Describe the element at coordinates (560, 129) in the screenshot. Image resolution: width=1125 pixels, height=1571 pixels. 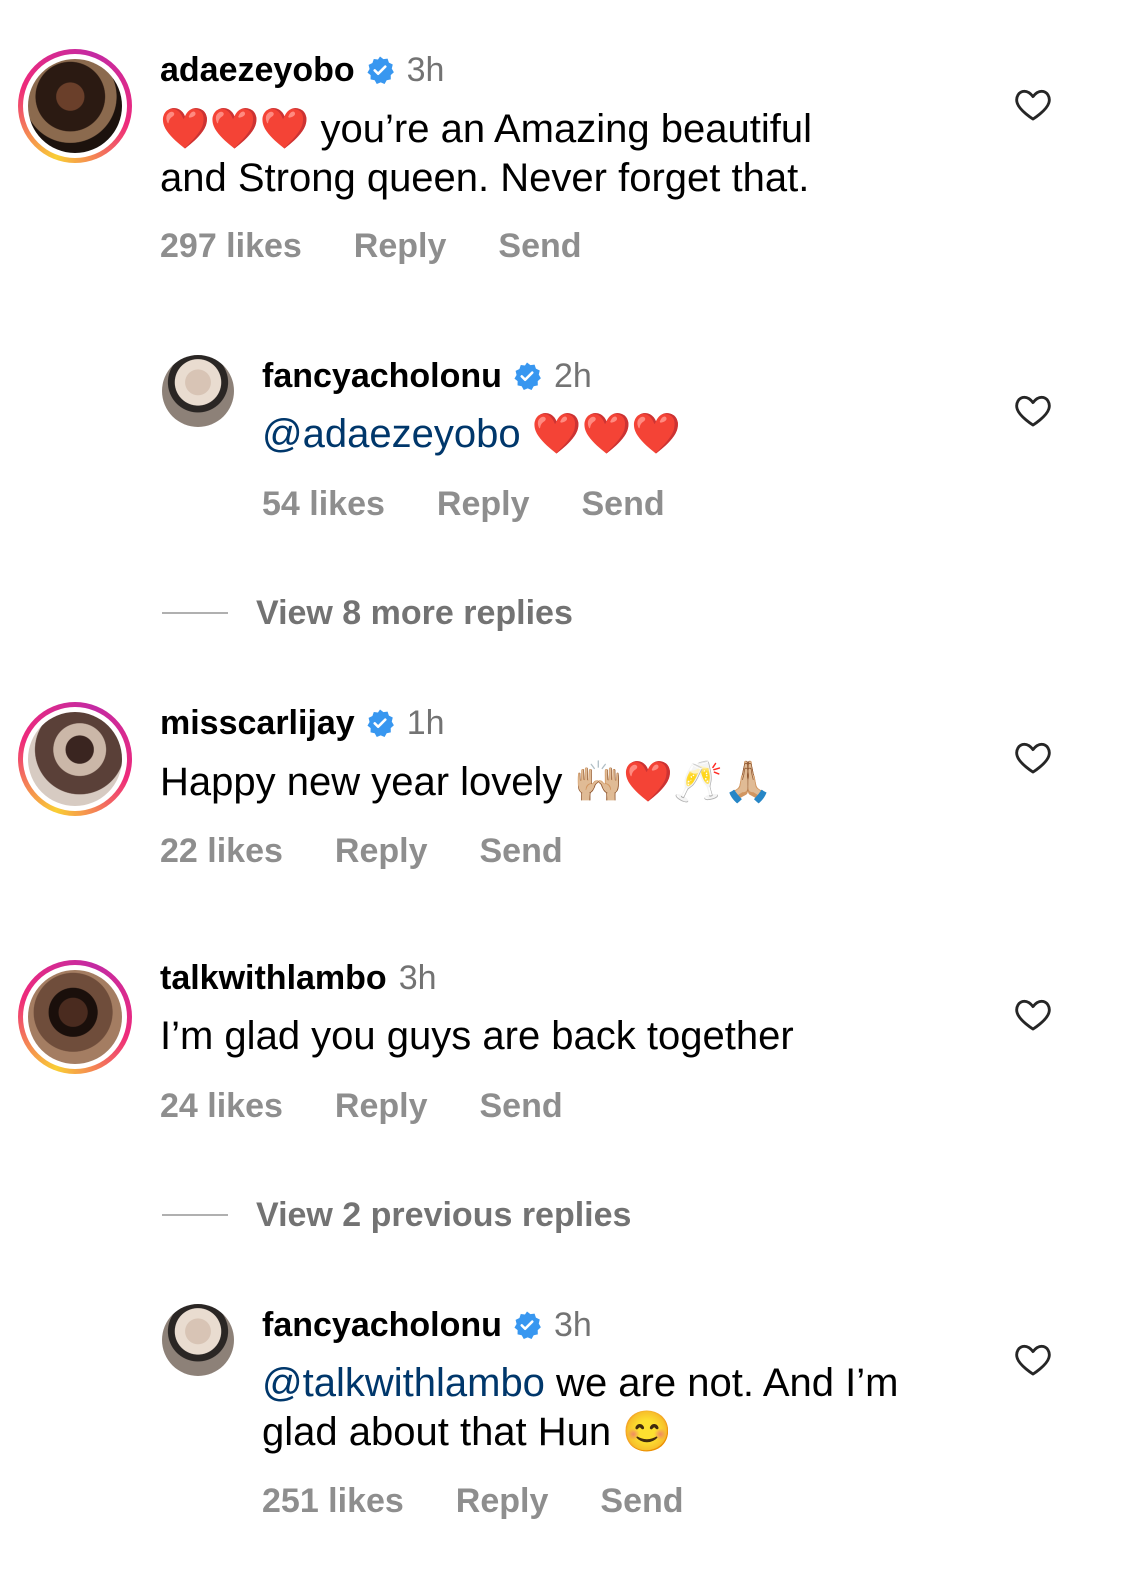
I see `comment-text-line1: you’re an Amazing beautiful` at that location.